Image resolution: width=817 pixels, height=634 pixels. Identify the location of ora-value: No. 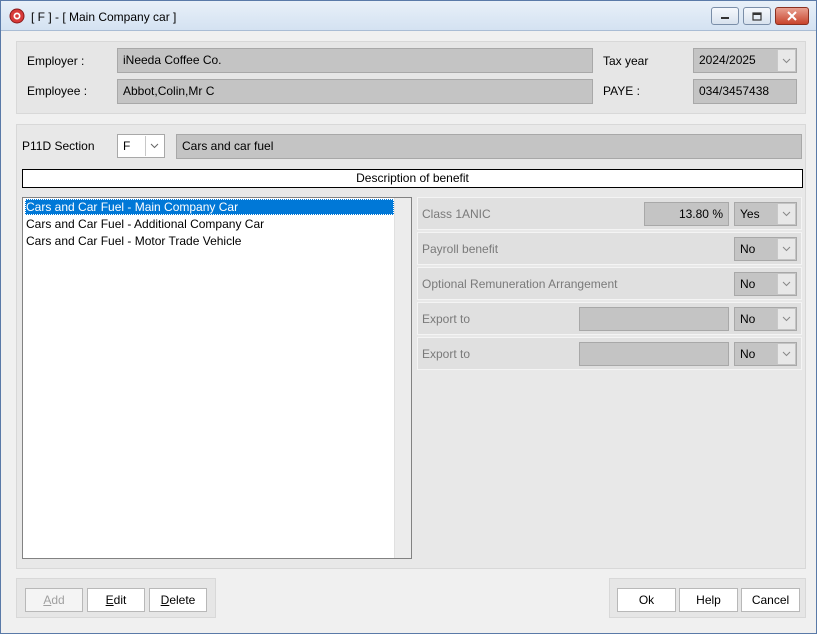
(748, 284).